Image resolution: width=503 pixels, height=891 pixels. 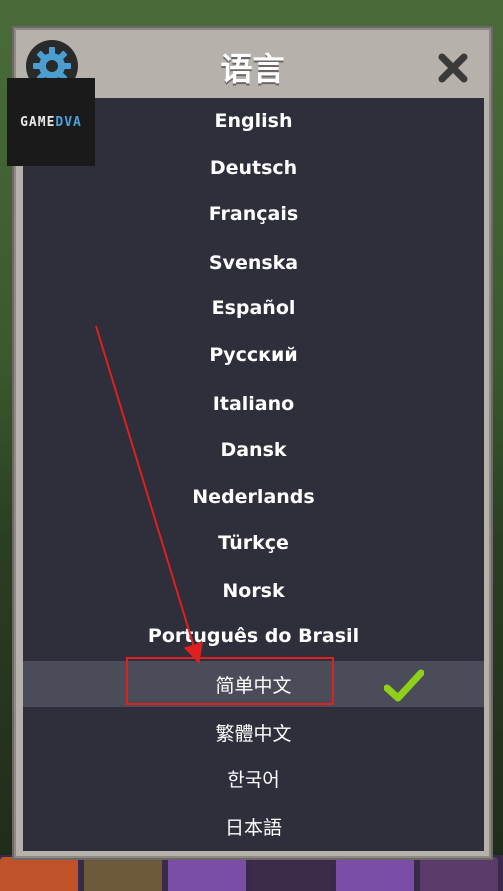 I want to click on language-option: Dansk, so click(x=253, y=450).